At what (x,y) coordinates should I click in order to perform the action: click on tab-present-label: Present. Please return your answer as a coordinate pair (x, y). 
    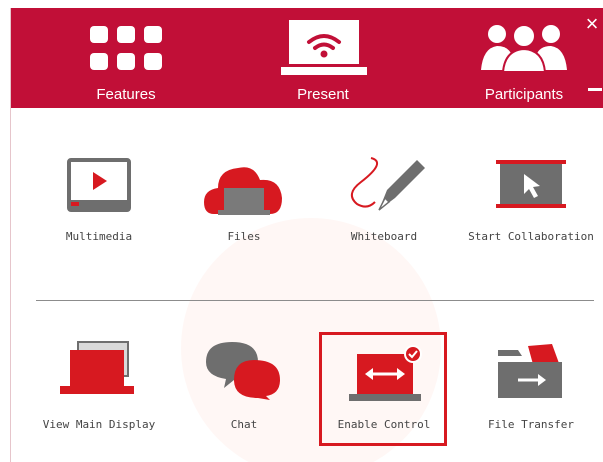
    Looking at the image, I should click on (323, 94).